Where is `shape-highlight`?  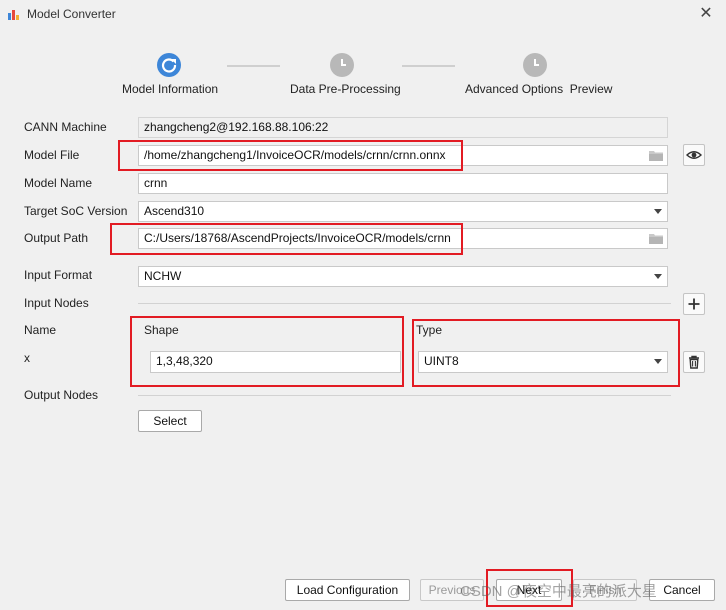
shape-highlight is located at coordinates (267, 351).